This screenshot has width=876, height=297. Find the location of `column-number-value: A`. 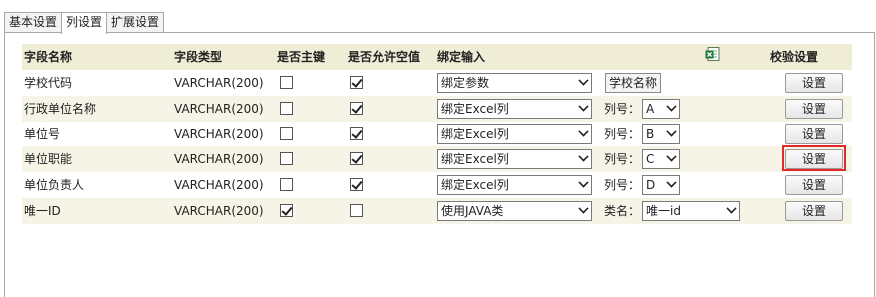

column-number-value: A is located at coordinates (650, 109).